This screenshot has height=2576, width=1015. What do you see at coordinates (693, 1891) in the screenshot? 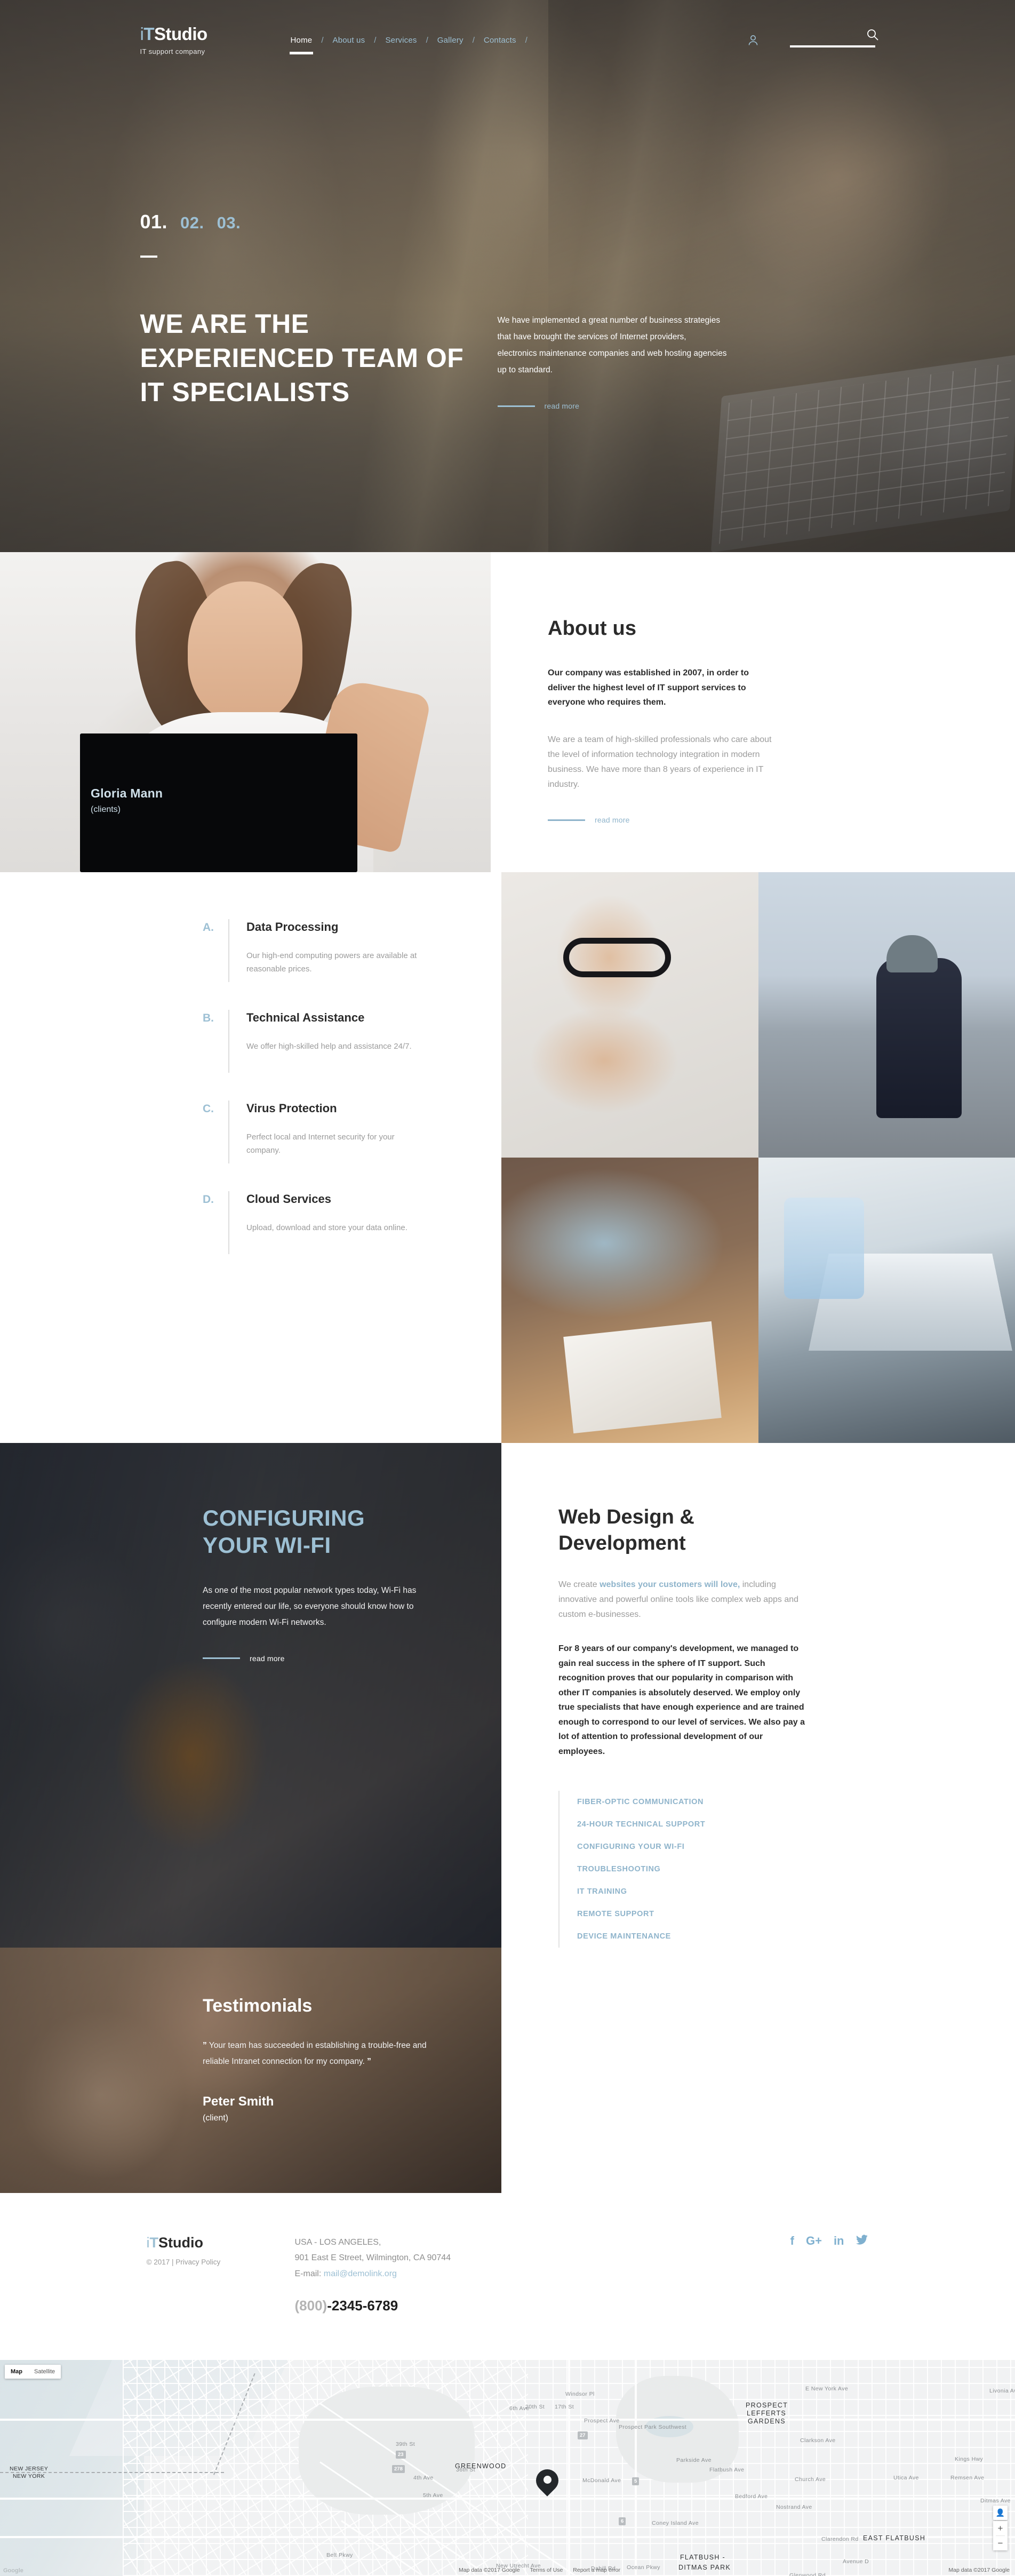
I see `webdesign-link-it-training: IT TRAINING` at bounding box center [693, 1891].